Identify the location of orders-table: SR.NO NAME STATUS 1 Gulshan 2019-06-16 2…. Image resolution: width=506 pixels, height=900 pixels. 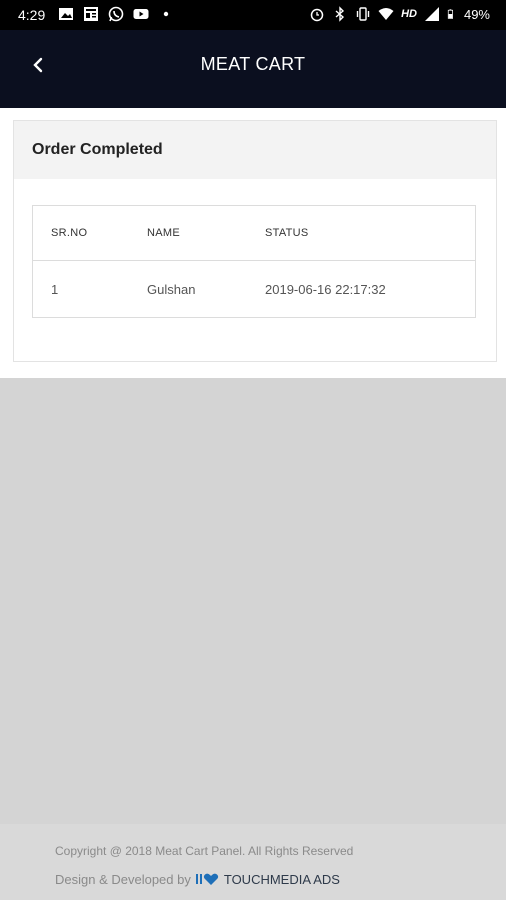
(254, 261).